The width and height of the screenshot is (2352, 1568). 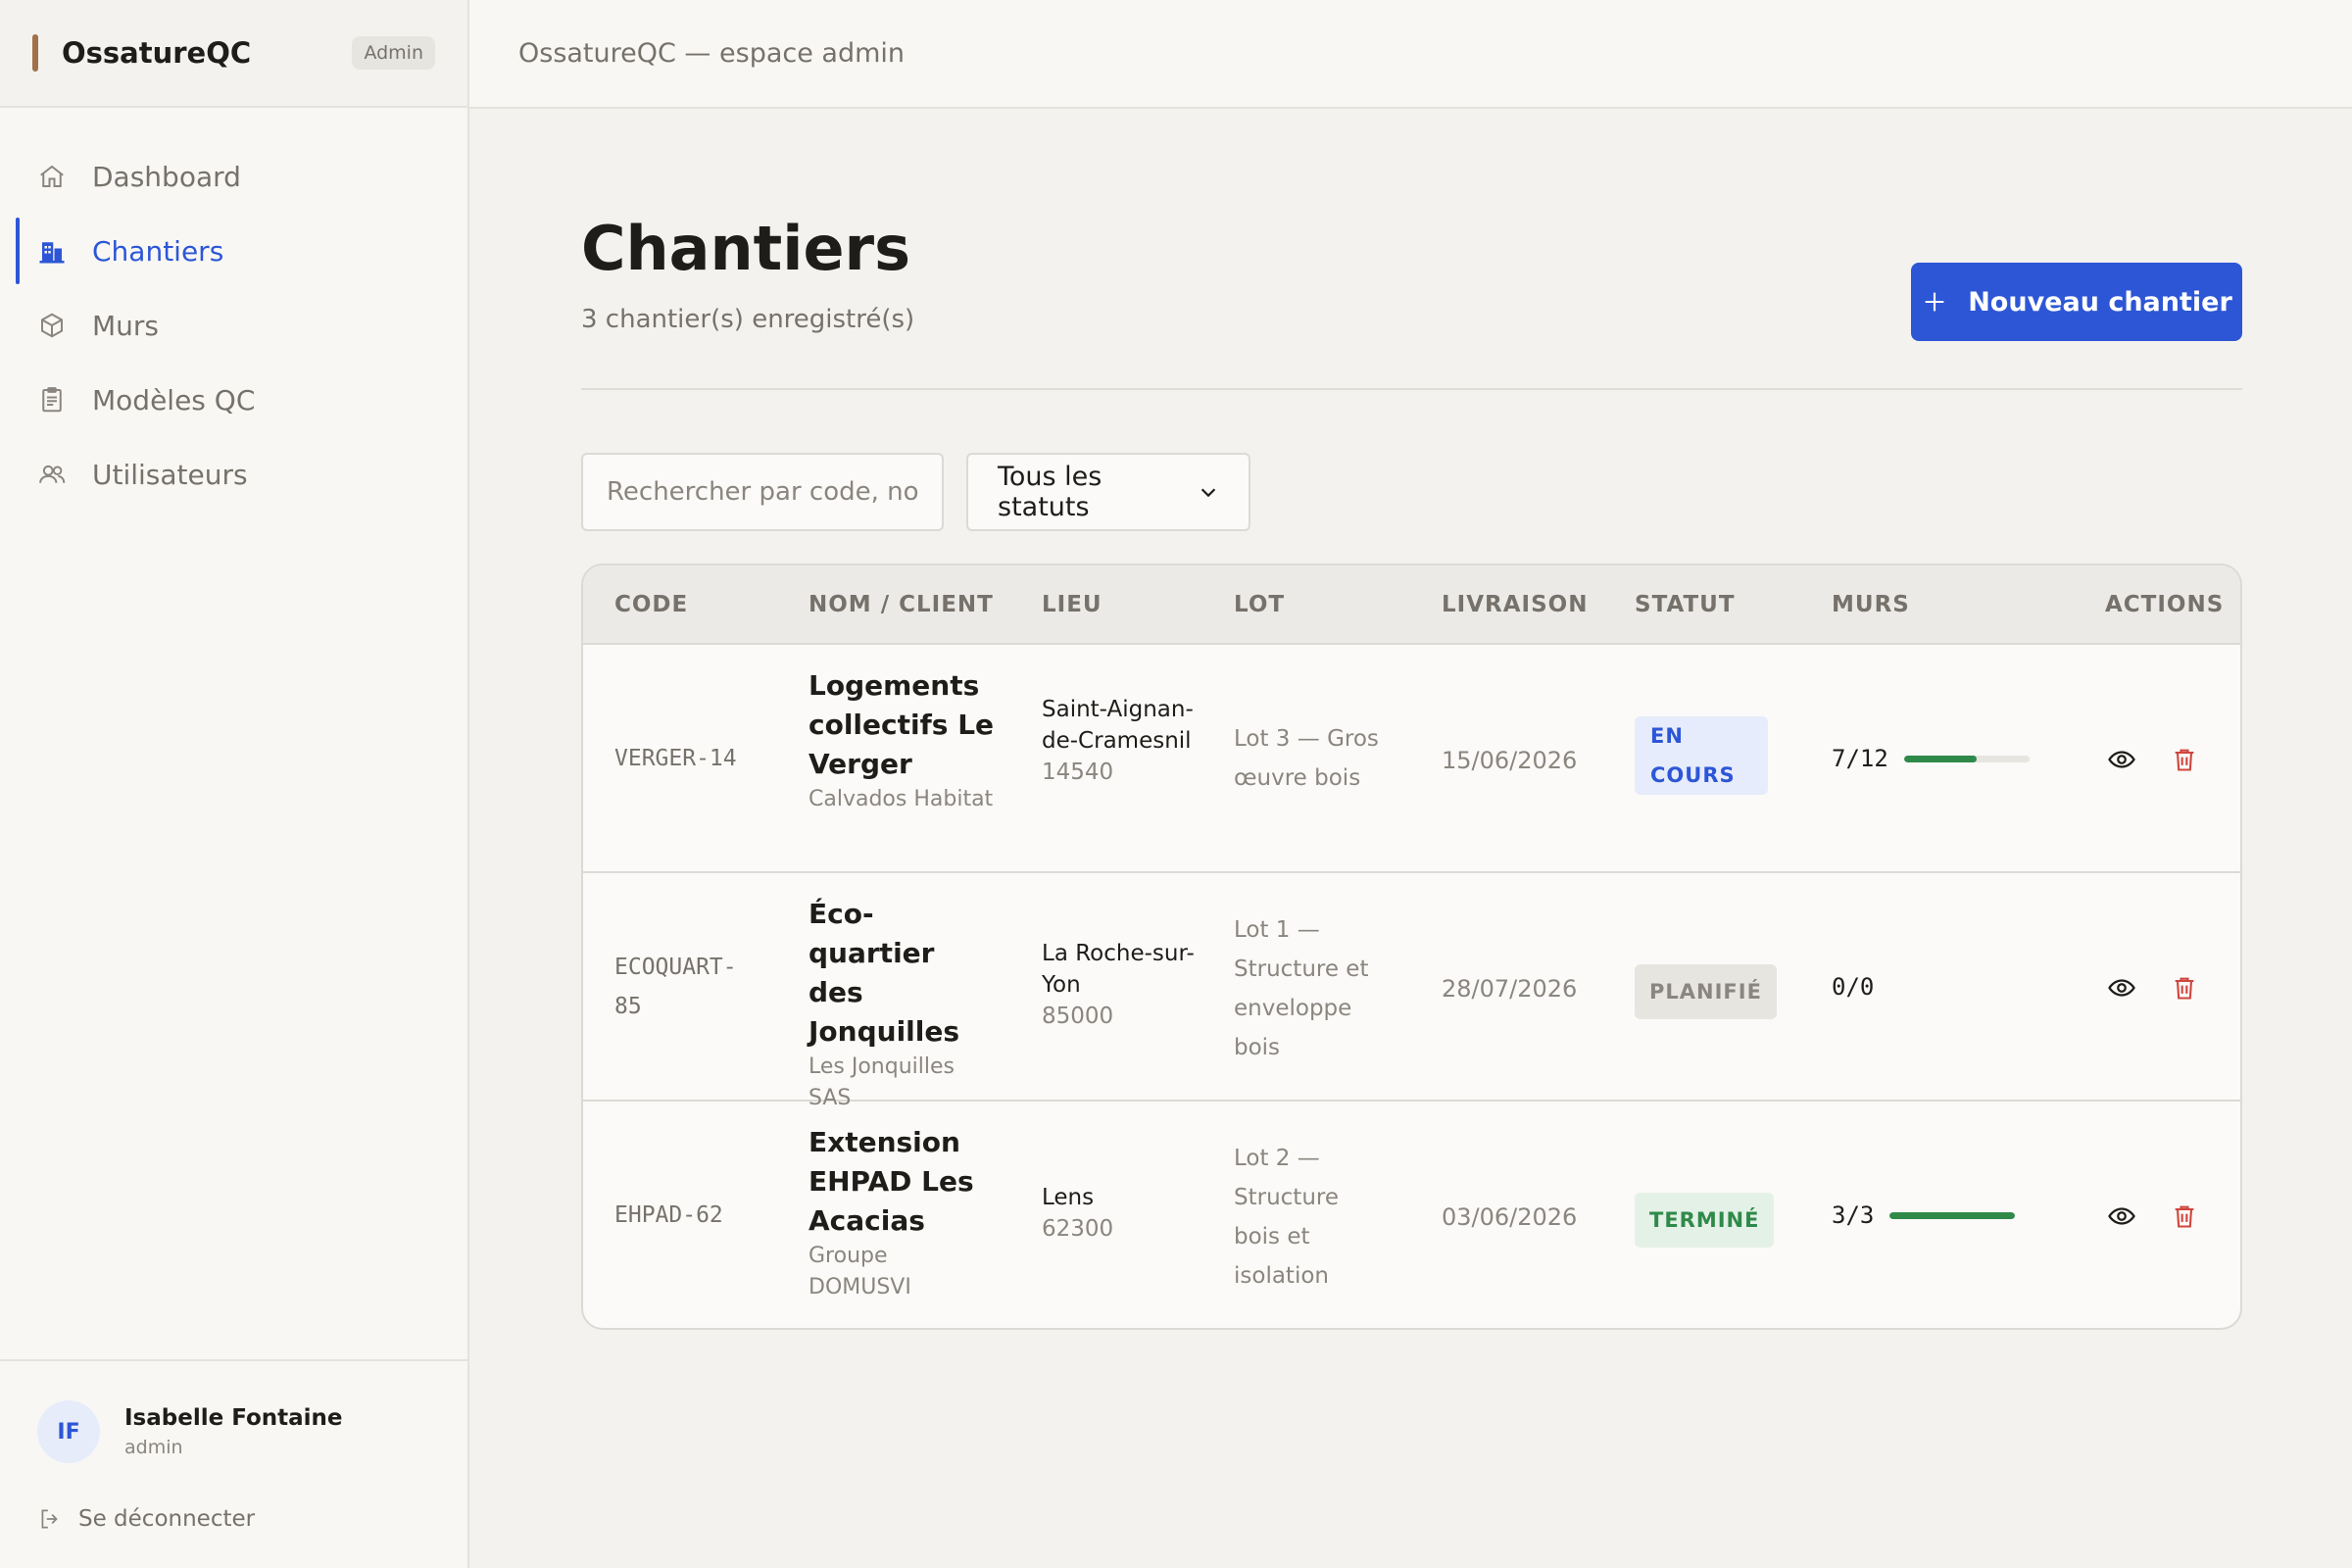 What do you see at coordinates (2165, 604) in the screenshot?
I see `column-header-actions: ACTIONS` at bounding box center [2165, 604].